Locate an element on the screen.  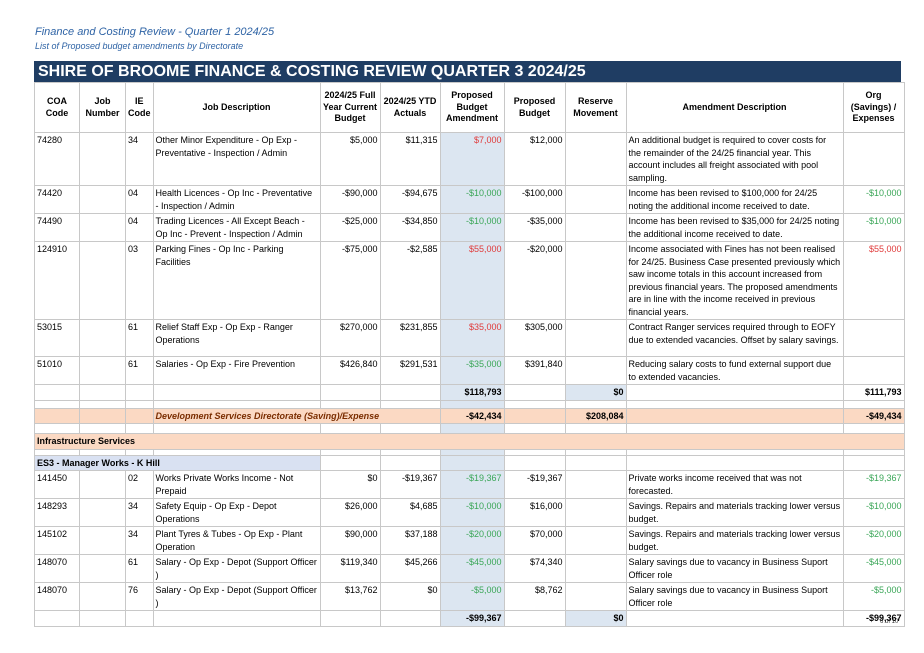
ie-code-cell: 76 is located at coordinates (139, 596).